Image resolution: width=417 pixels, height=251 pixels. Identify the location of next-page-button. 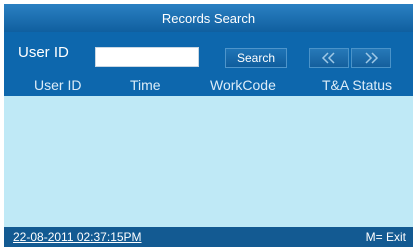
(371, 58).